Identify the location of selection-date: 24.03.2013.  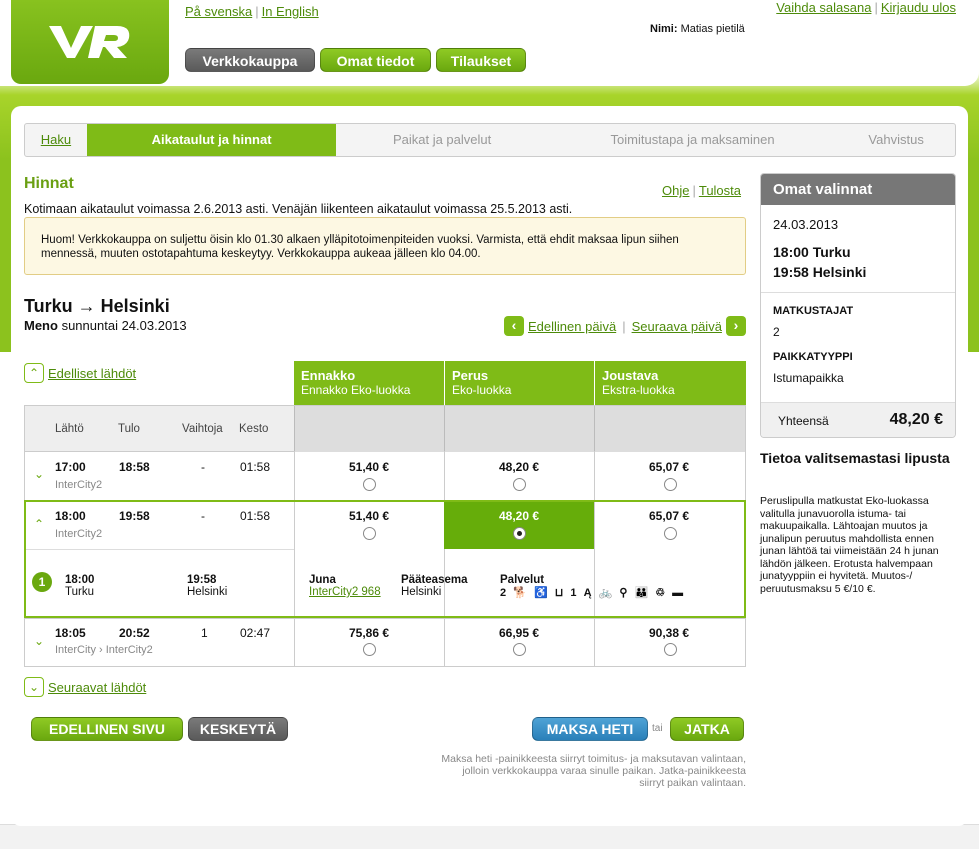
(806, 224).